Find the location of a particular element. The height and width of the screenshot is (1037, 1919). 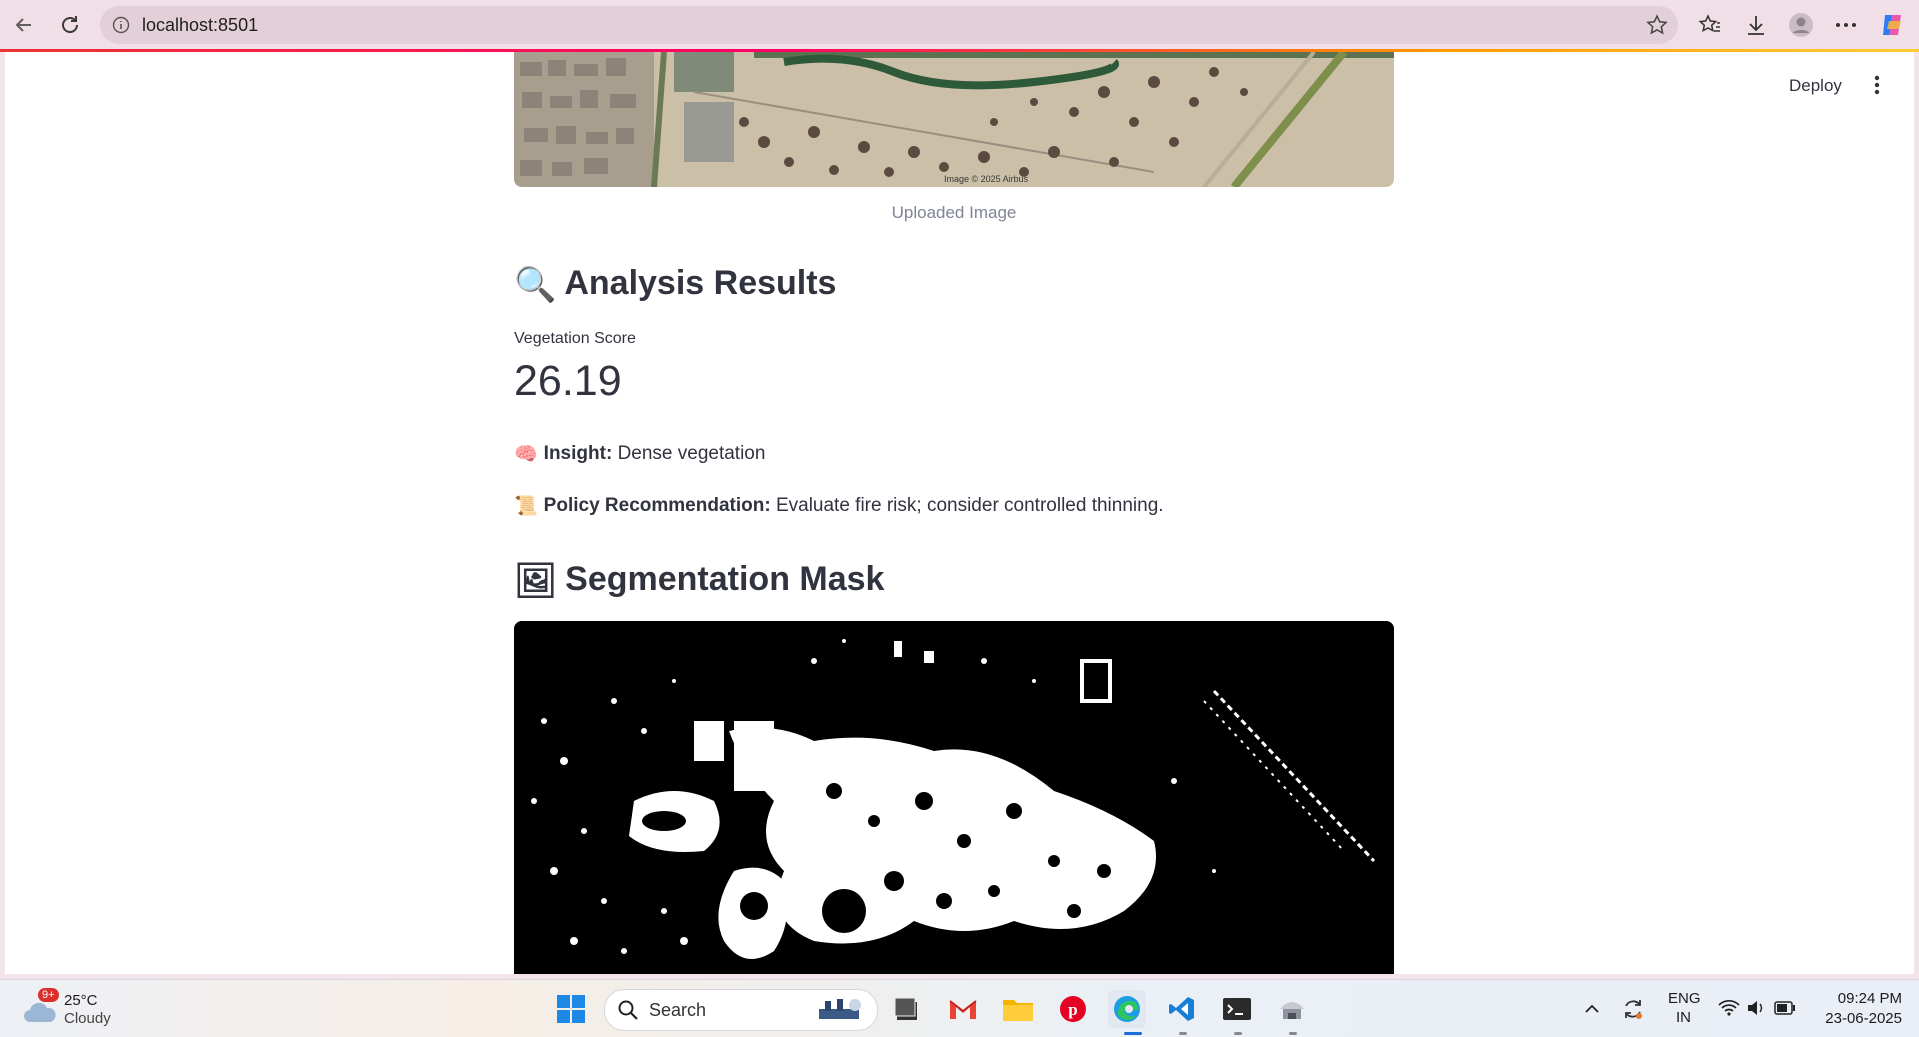

task-view-button is located at coordinates (907, 1009).